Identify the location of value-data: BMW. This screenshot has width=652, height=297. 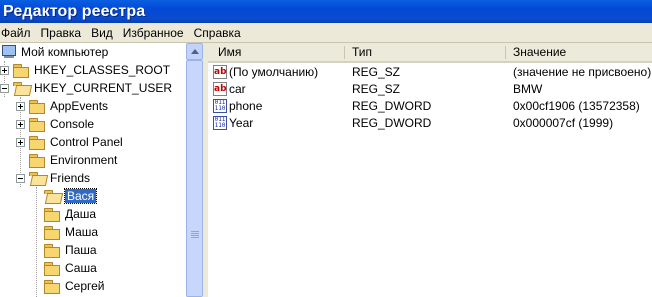
(528, 89).